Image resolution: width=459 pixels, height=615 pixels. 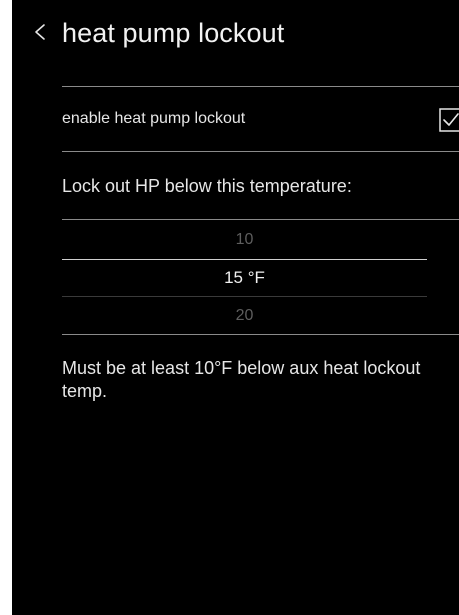 I want to click on temperature-picker: 10 15 °F 20, so click(x=244, y=277).